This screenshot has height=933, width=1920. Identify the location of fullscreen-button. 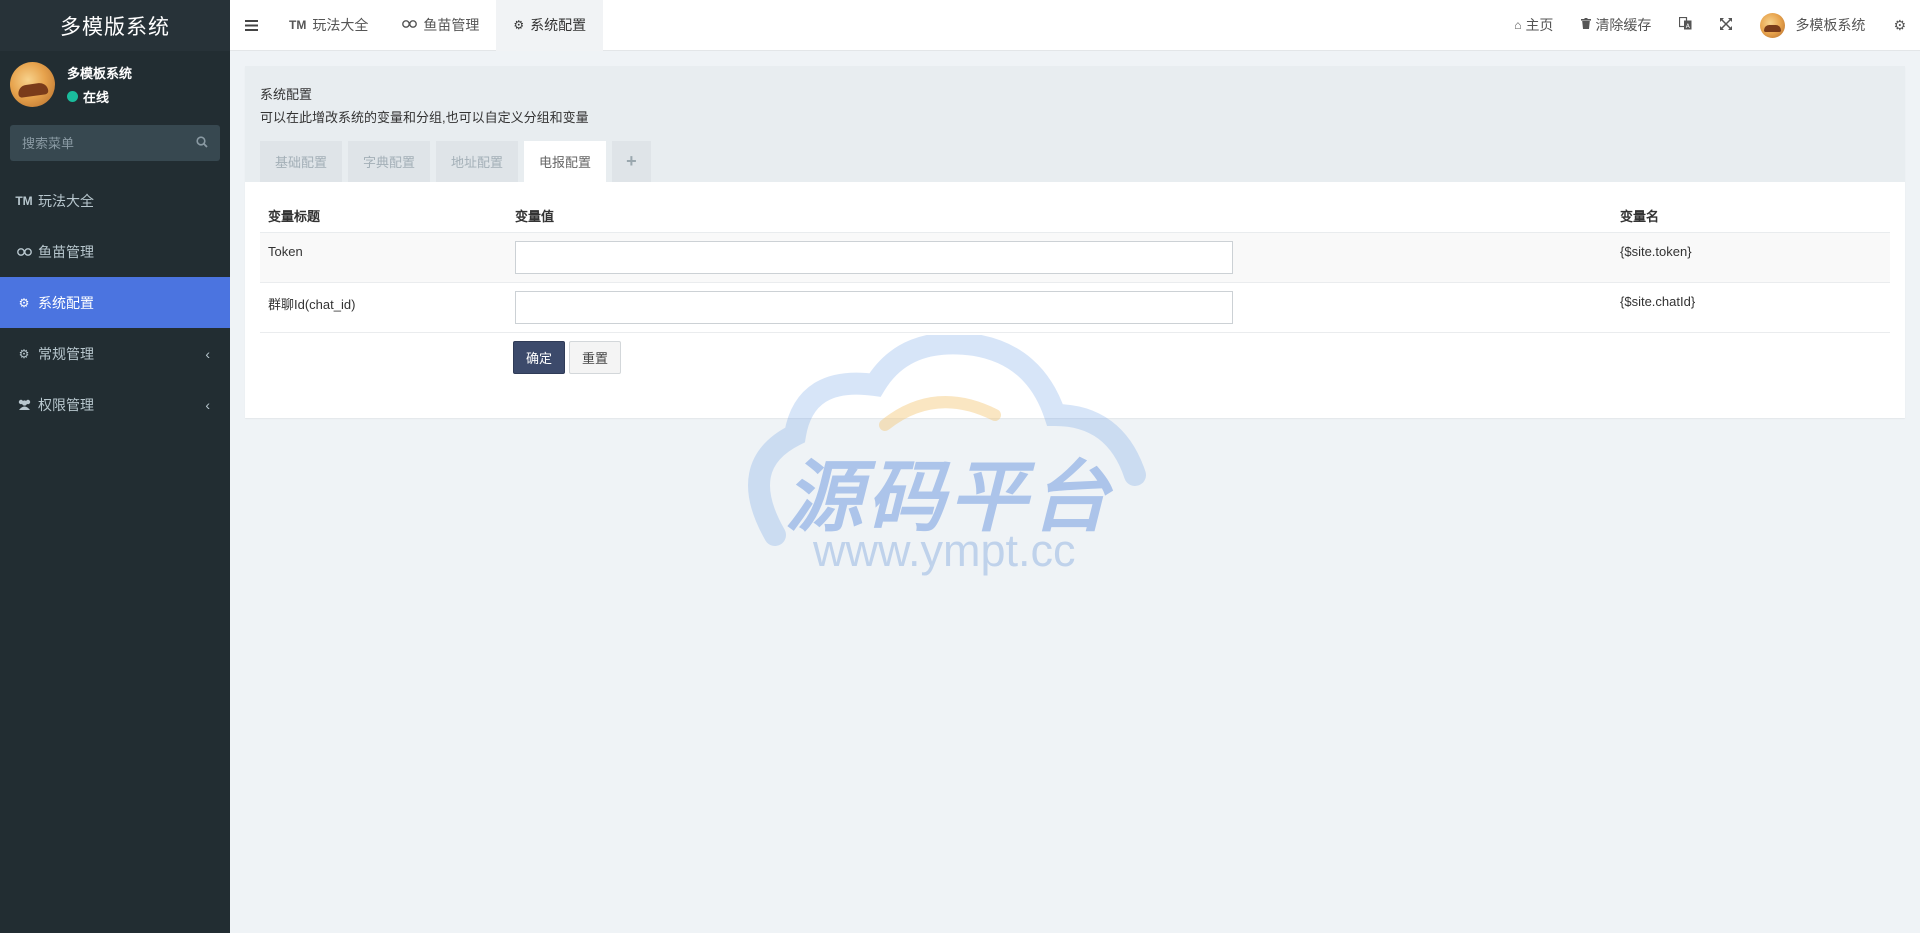
(1726, 25).